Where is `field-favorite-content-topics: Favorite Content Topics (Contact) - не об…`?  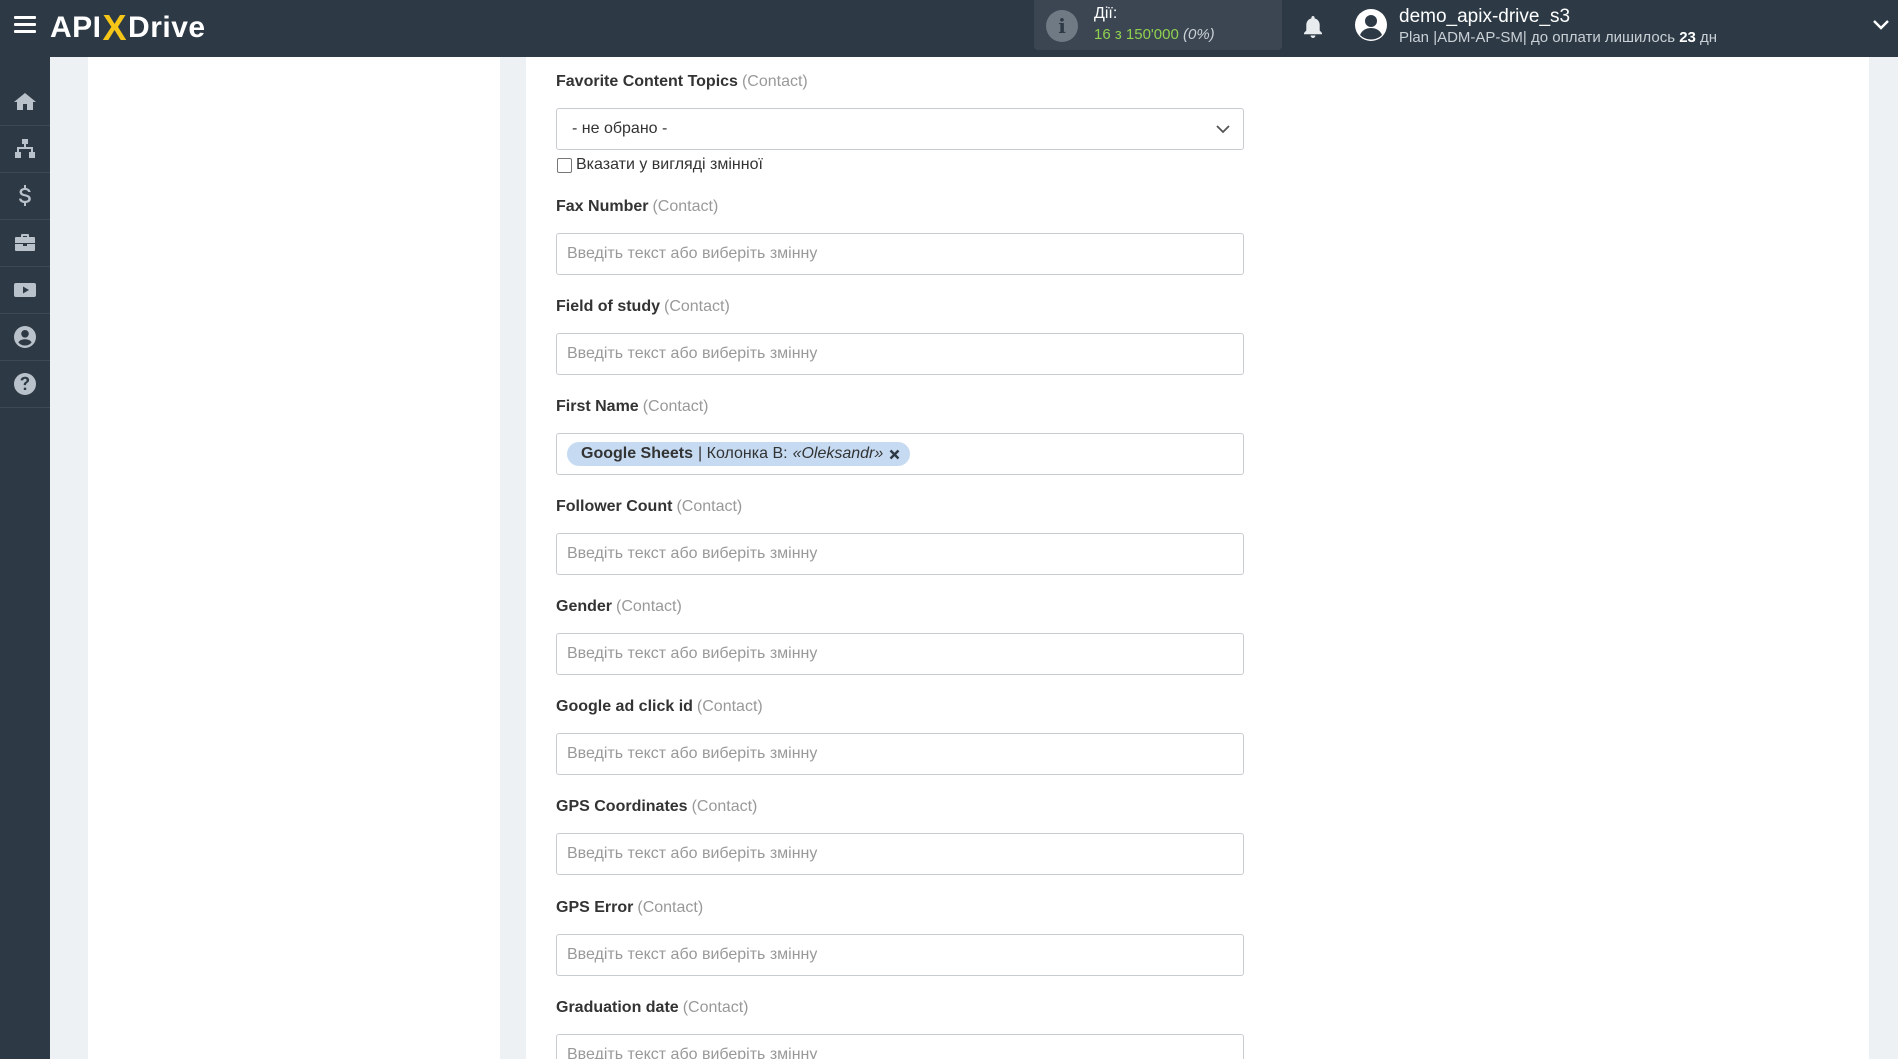 field-favorite-content-topics: Favorite Content Topics (Contact) - не об… is located at coordinates (900, 123).